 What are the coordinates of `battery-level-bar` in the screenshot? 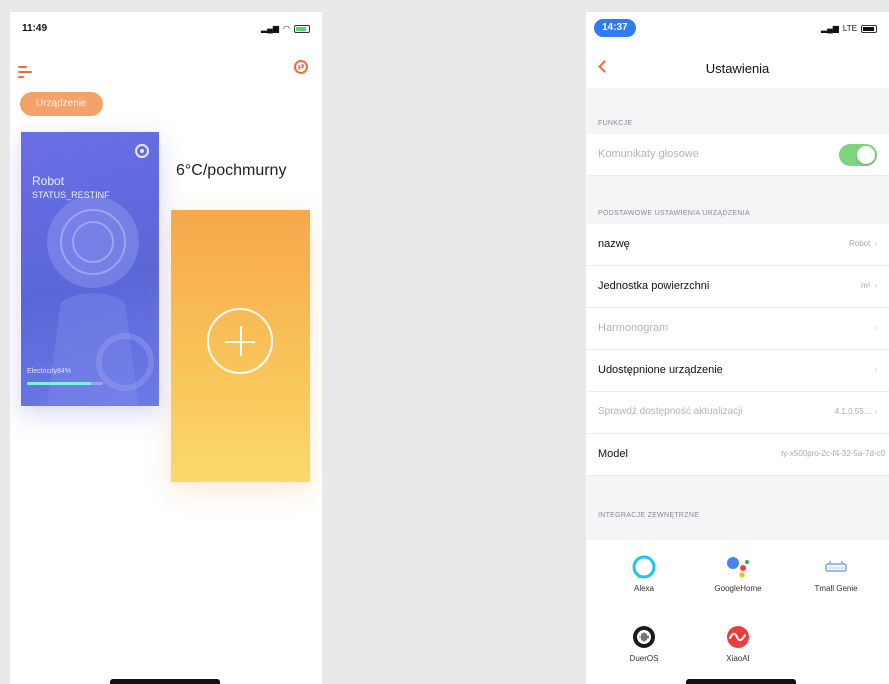 It's located at (65, 383).